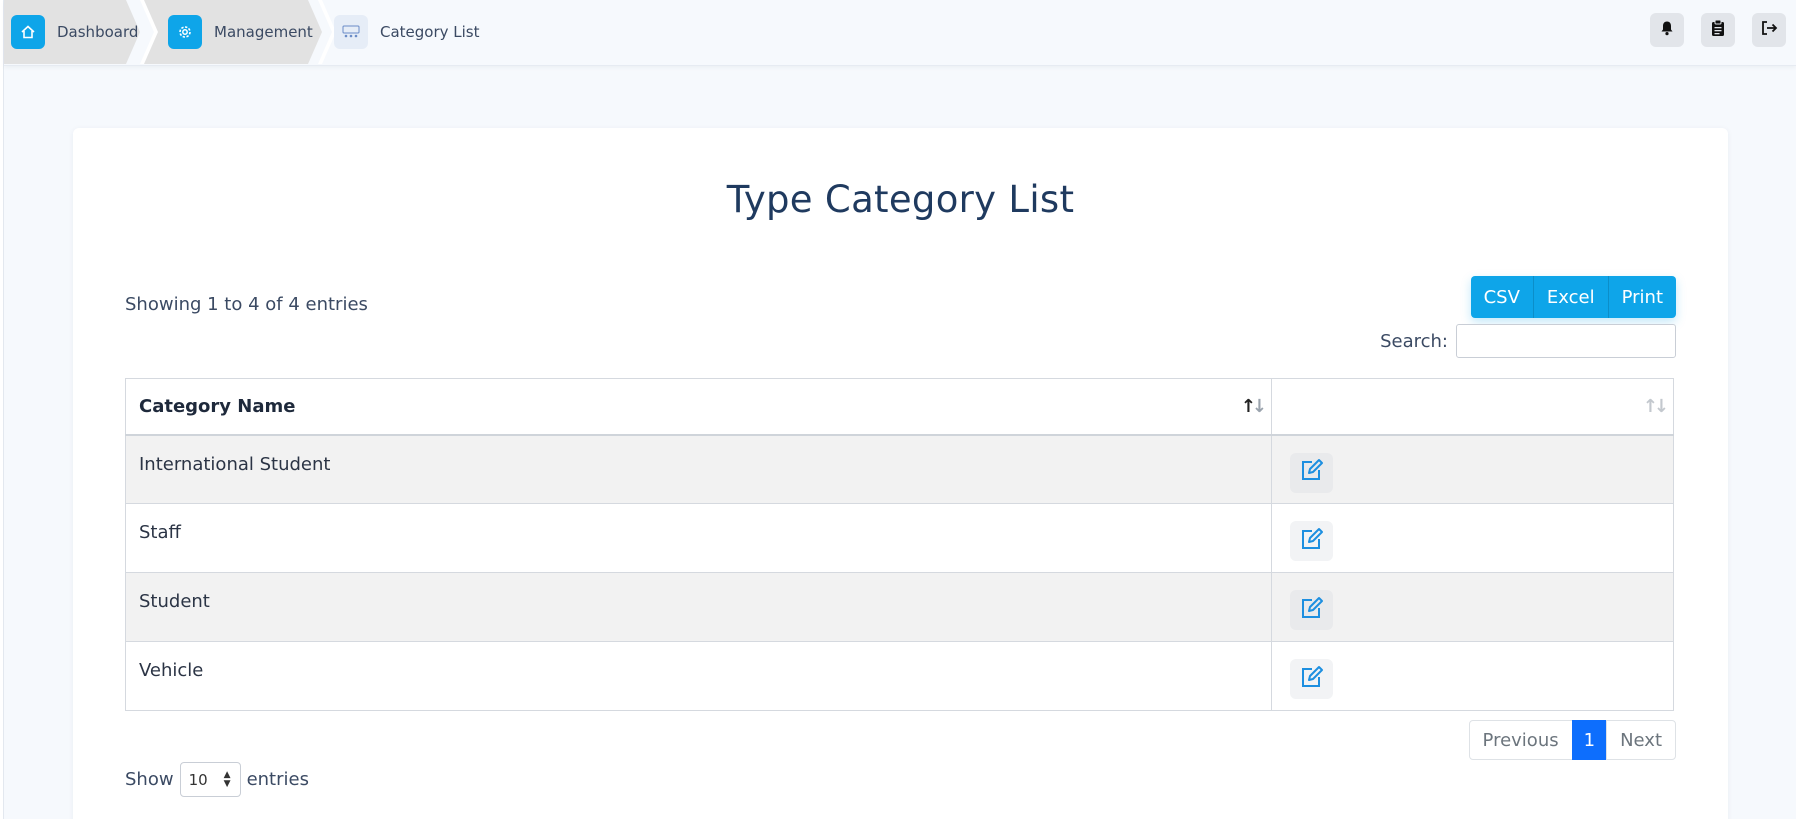 The image size is (1796, 819). What do you see at coordinates (210, 779) in the screenshot?
I see `page-length-select: 10 ▲ ▼` at bounding box center [210, 779].